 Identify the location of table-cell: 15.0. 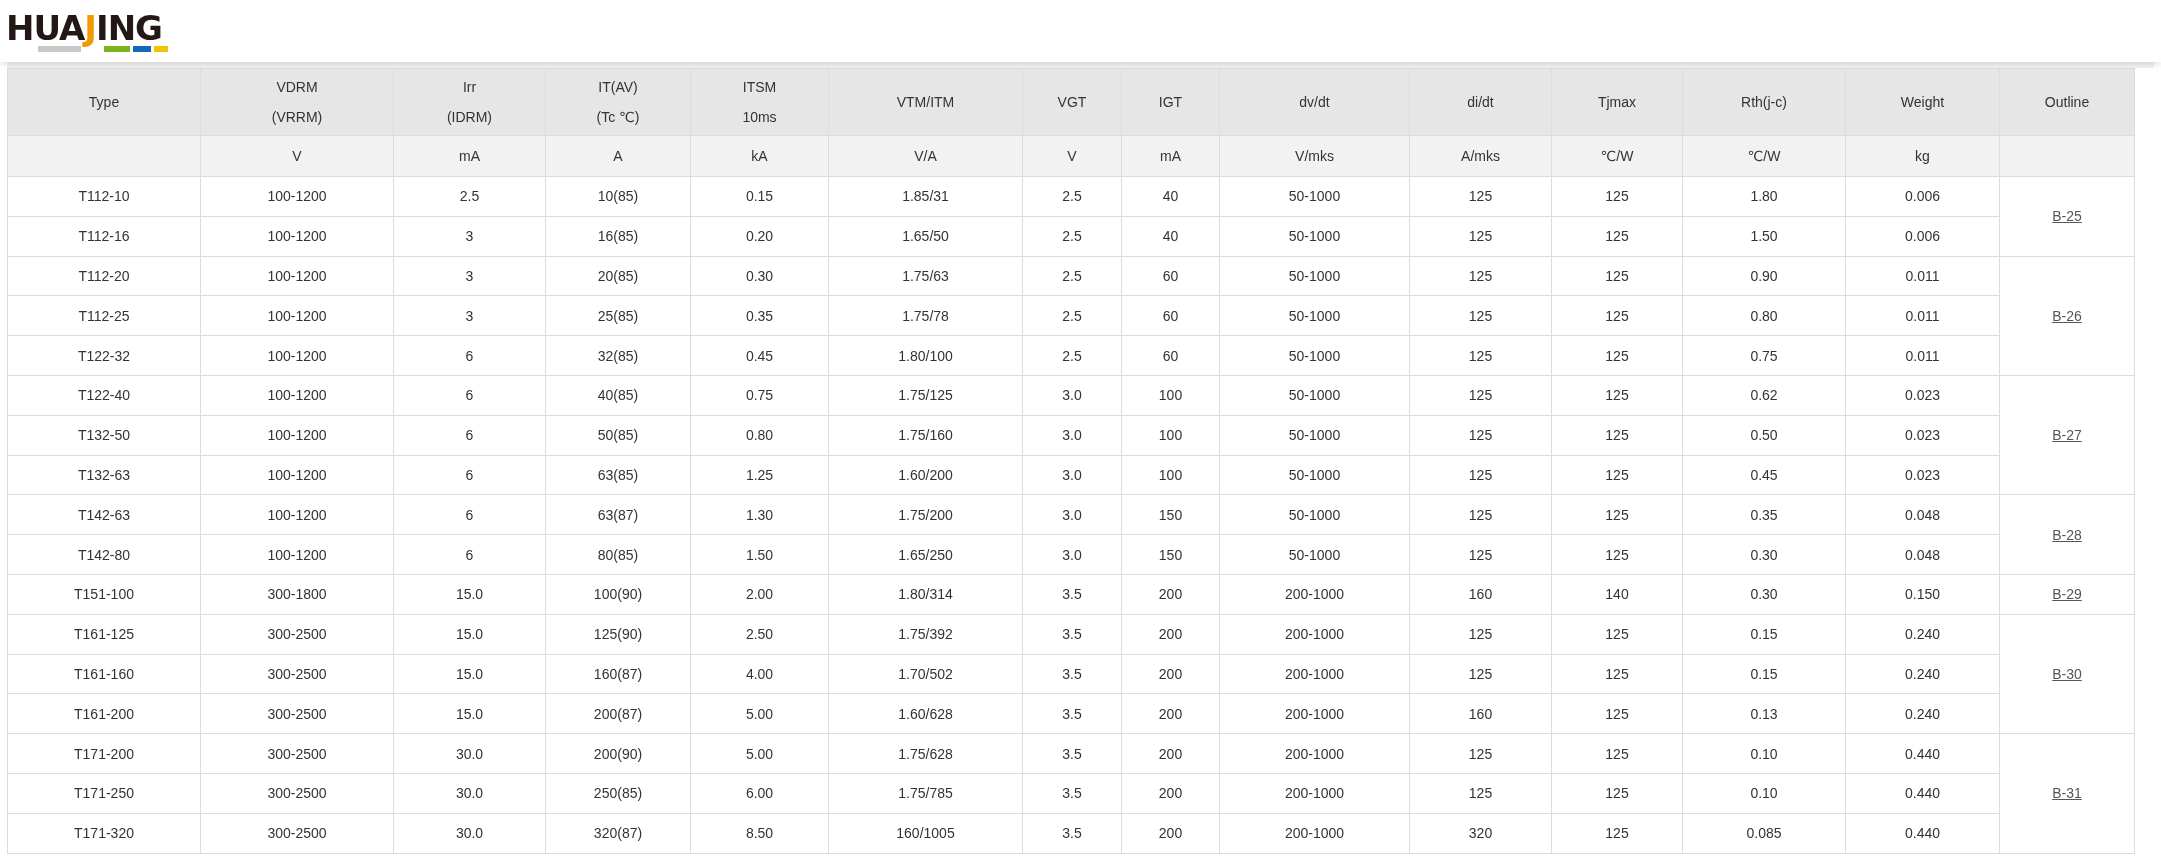
(469, 634).